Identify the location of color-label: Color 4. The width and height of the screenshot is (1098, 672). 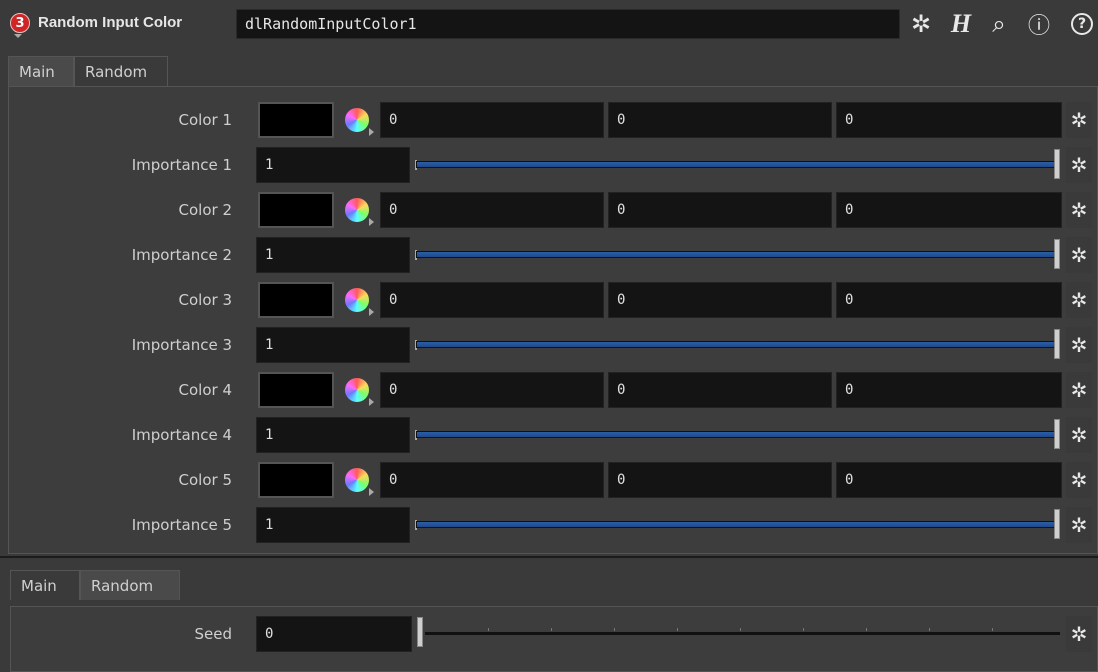
(205, 390).